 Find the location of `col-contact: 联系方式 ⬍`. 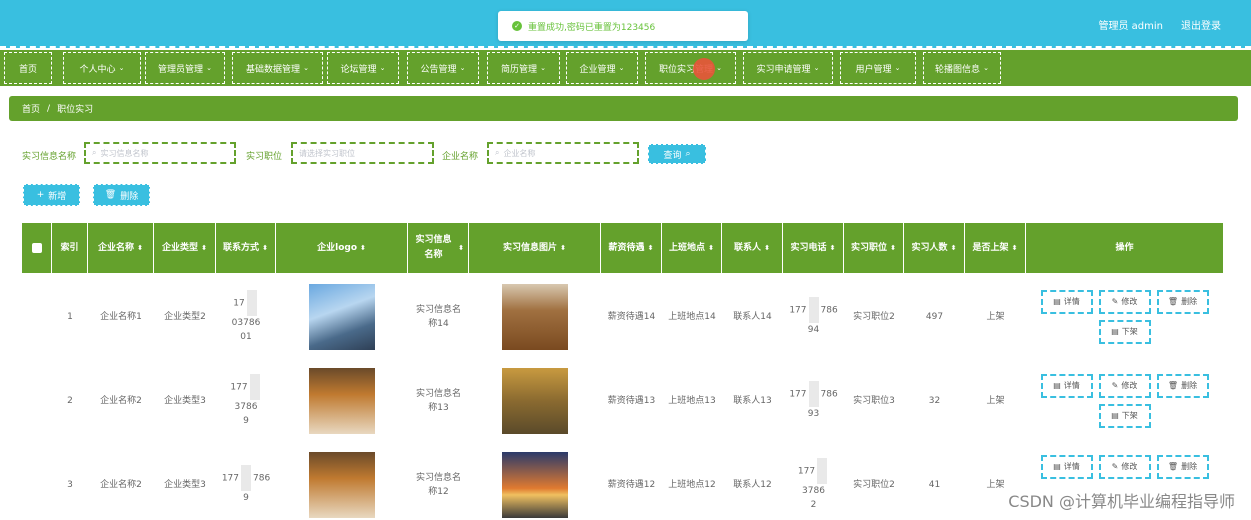

col-contact: 联系方式 ⬍ is located at coordinates (246, 248).